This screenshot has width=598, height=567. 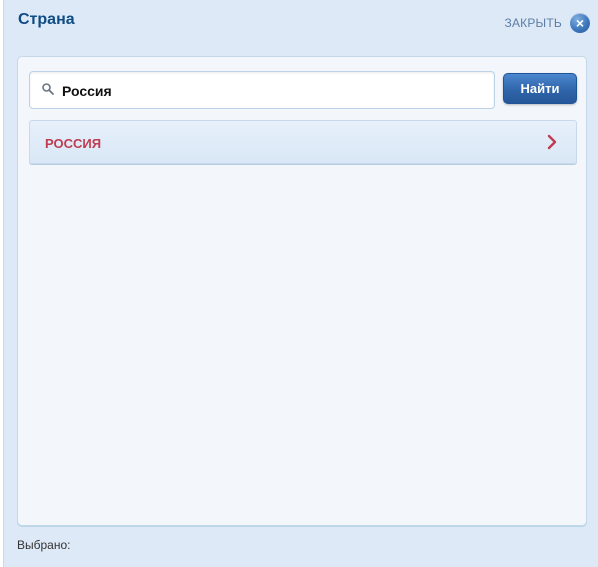 I want to click on search-button: Найти, so click(x=540, y=88).